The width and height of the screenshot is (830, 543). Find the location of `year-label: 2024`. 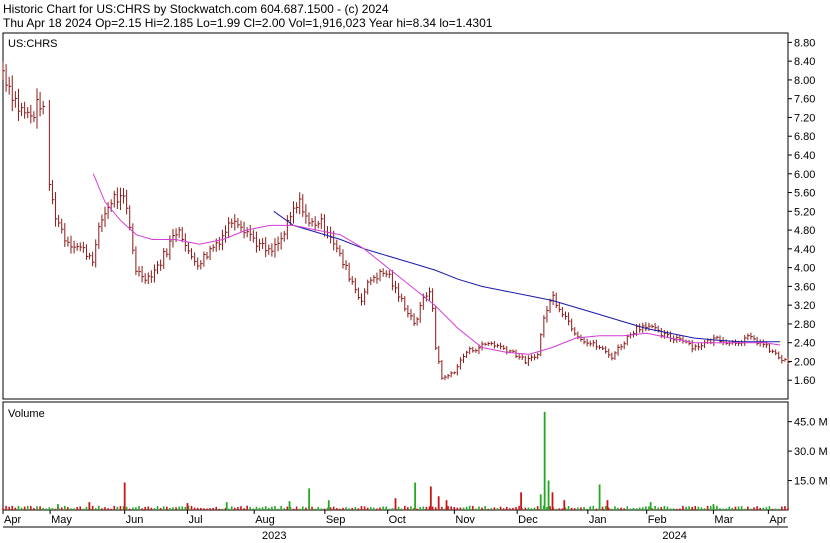

year-label: 2024 is located at coordinates (674, 536).